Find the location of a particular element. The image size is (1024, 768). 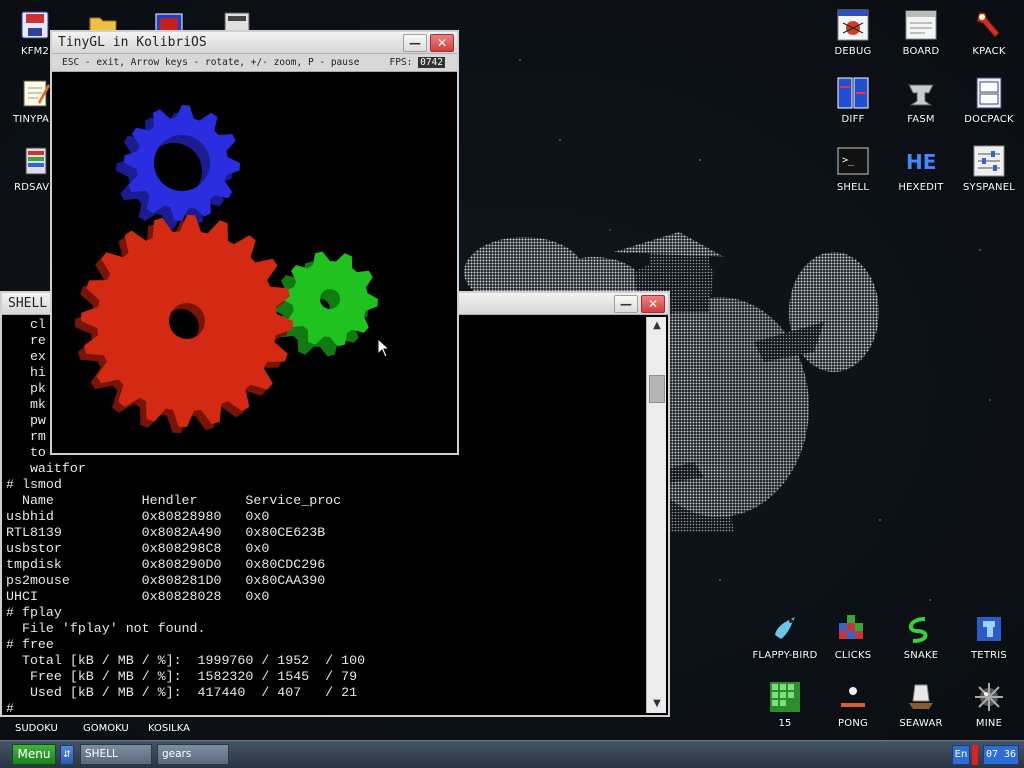

desktop-icon-label: SNAKE is located at coordinates (921, 655).